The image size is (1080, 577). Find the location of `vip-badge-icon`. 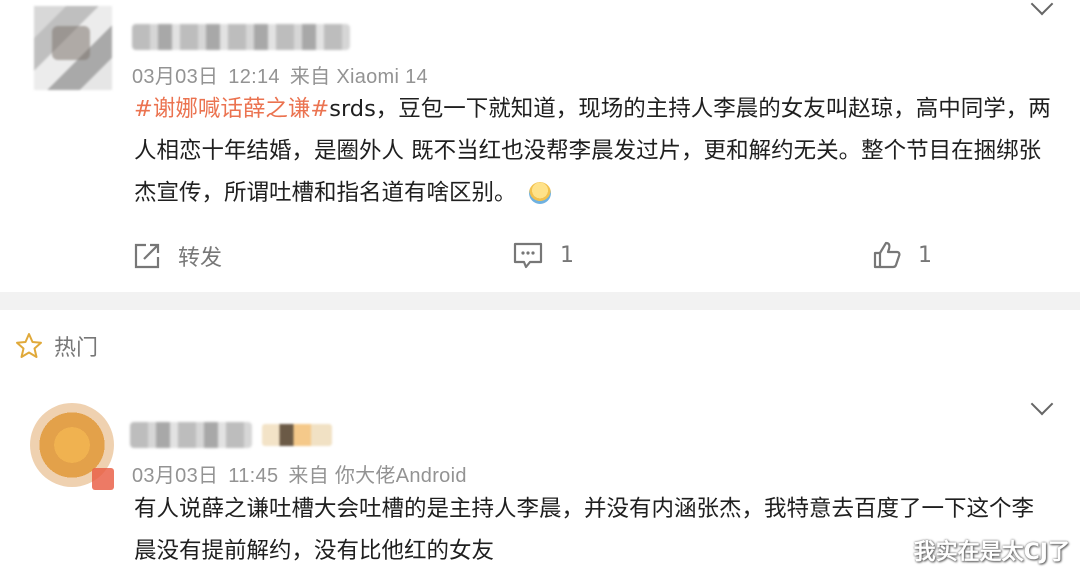

vip-badge-icon is located at coordinates (103, 479).